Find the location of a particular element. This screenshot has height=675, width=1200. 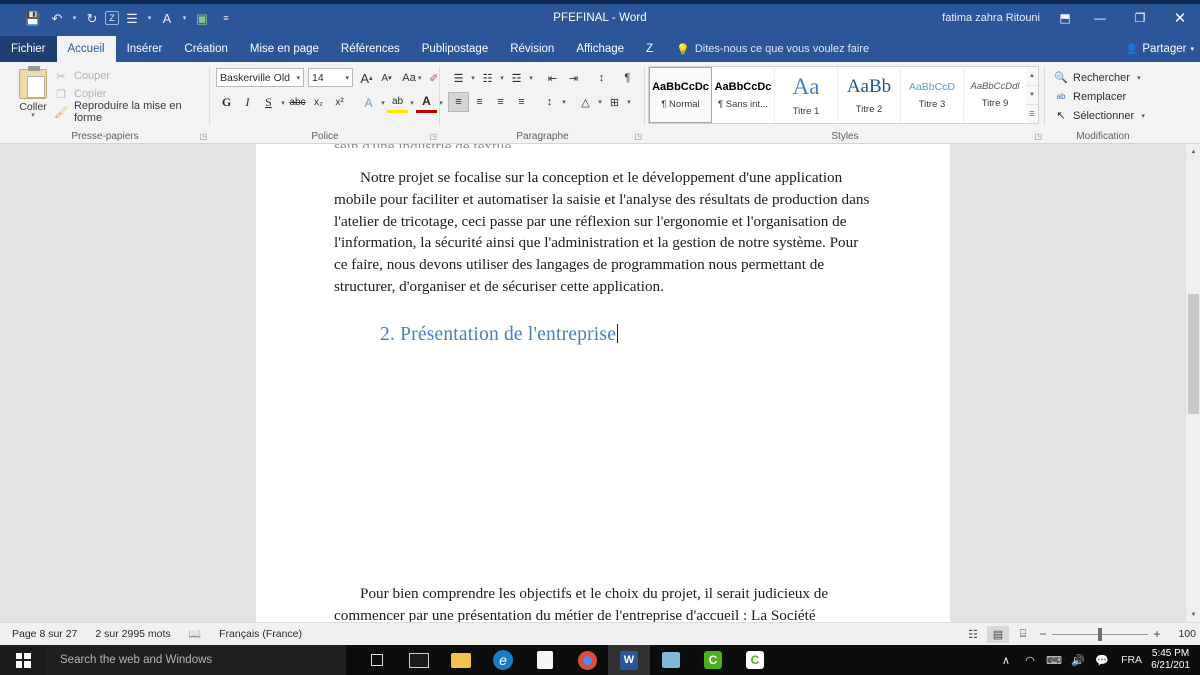

styles-scroll-up-icon: ▲ is located at coordinates (1032, 76).